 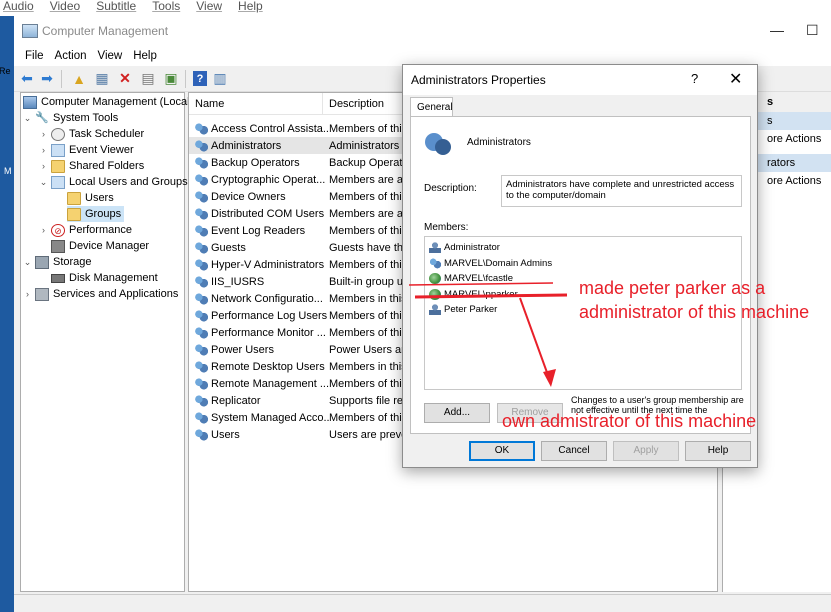 What do you see at coordinates (42, 117) in the screenshot?
I see `tools-icon: 🔧` at bounding box center [42, 117].